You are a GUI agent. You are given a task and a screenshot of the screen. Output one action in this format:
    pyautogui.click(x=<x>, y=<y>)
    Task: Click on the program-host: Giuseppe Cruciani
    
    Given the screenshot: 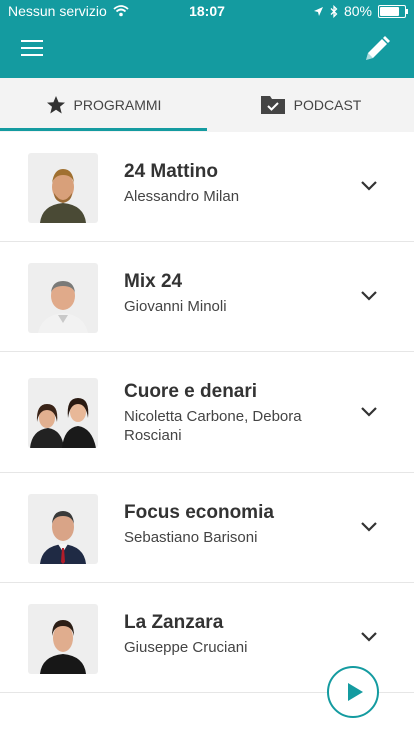 What is the action you would take?
    pyautogui.click(x=186, y=647)
    